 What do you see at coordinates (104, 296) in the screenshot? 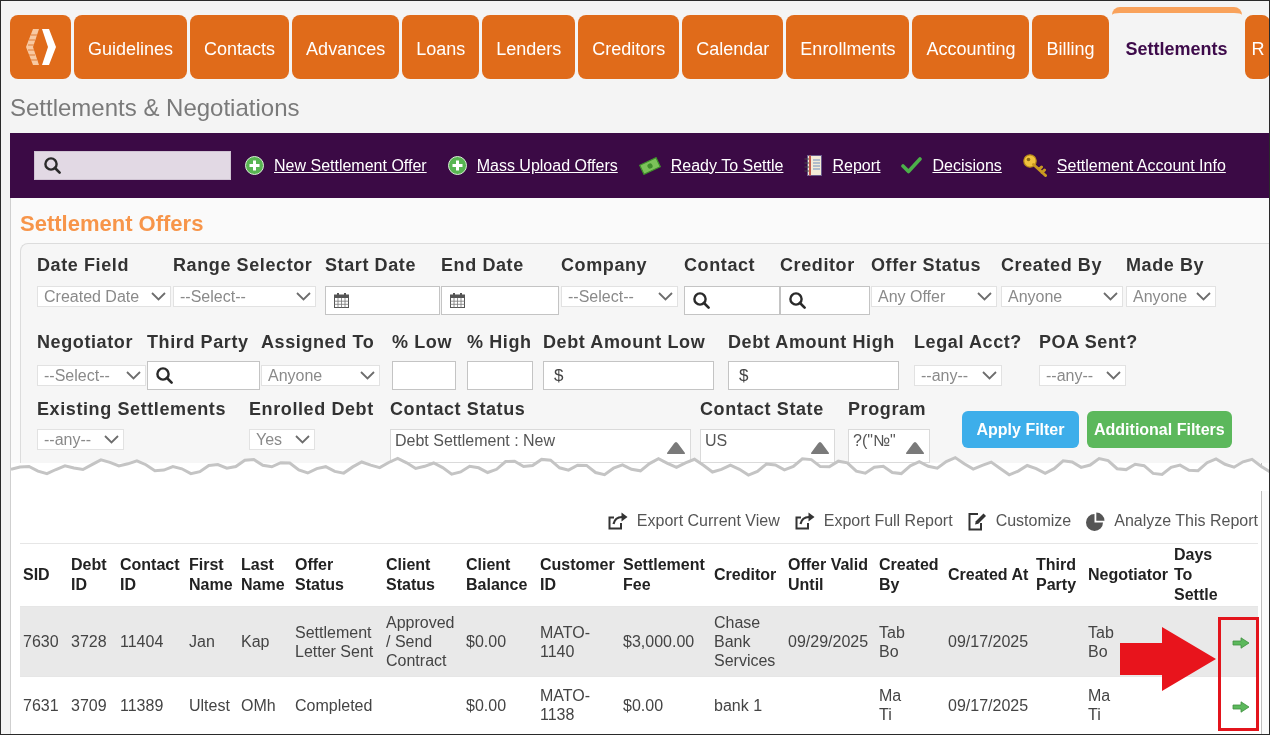
I see `dropdown: Created Date` at bounding box center [104, 296].